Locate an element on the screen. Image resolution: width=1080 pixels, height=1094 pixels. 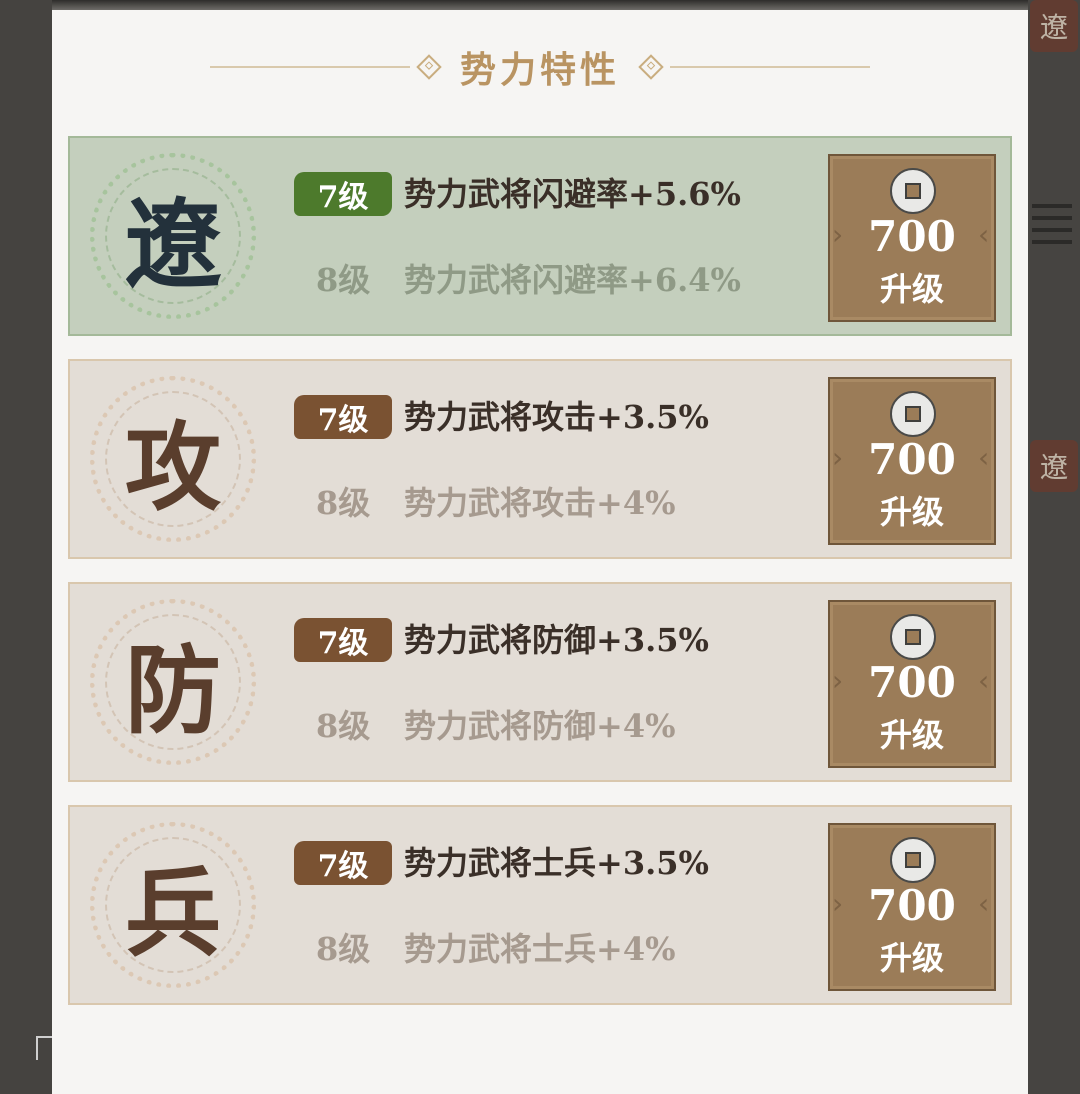
trait-emblem-char: 遼 is located at coordinates (173, 244).